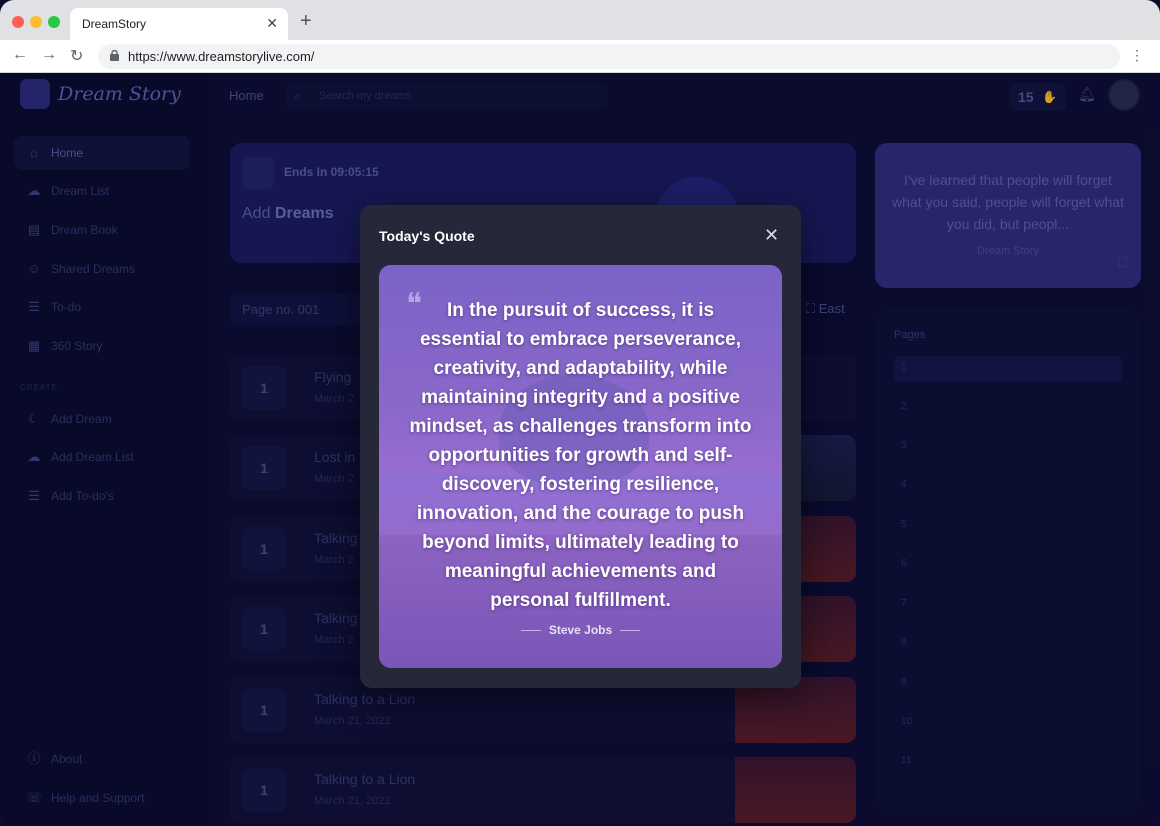  What do you see at coordinates (114, 55) in the screenshot?
I see `lock-icon` at bounding box center [114, 55].